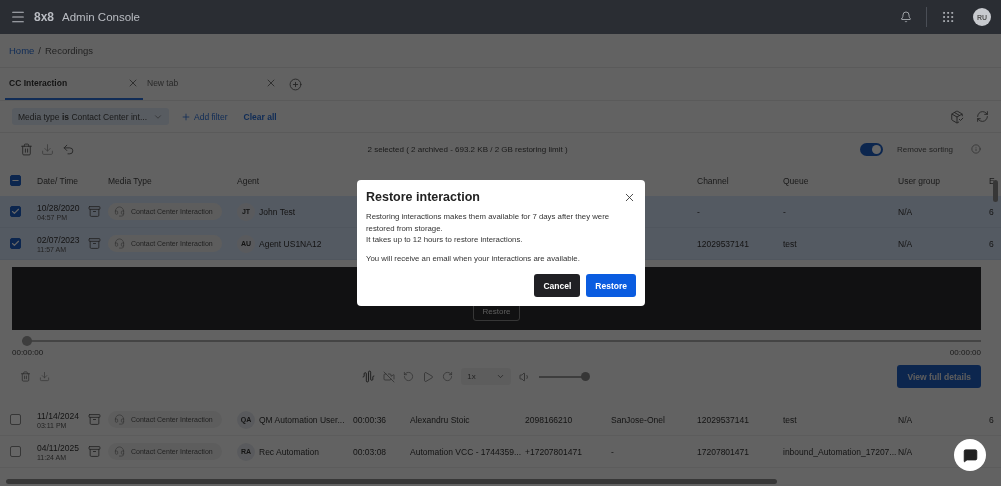 This screenshot has width=1001, height=486. I want to click on table-cell: Alexandru Stoic, so click(440, 419).